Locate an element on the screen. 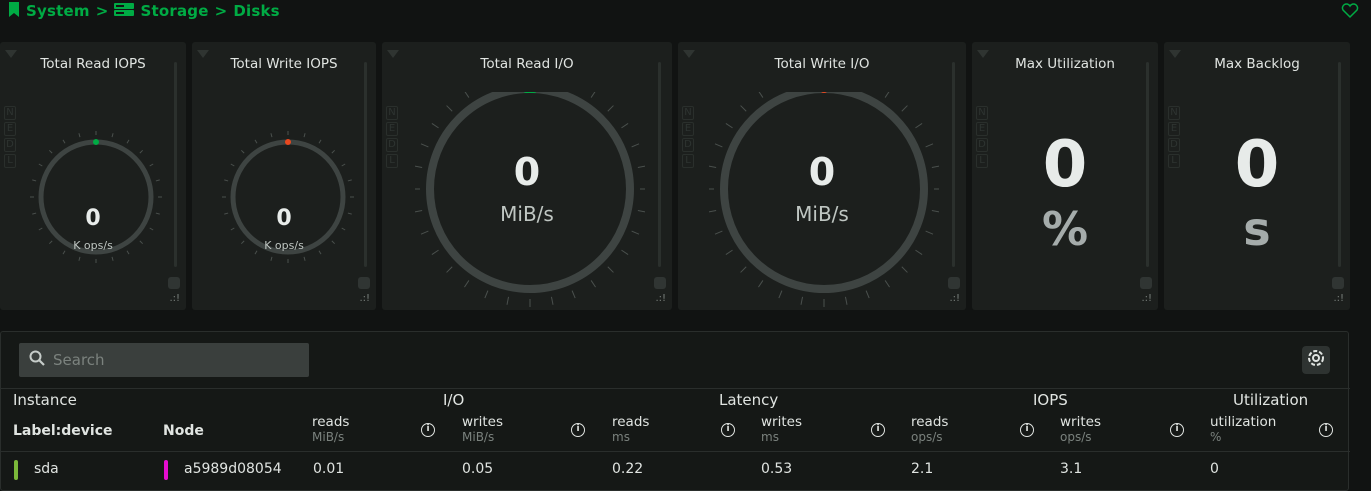  cell-iops-reads: 2.1 is located at coordinates (922, 469).